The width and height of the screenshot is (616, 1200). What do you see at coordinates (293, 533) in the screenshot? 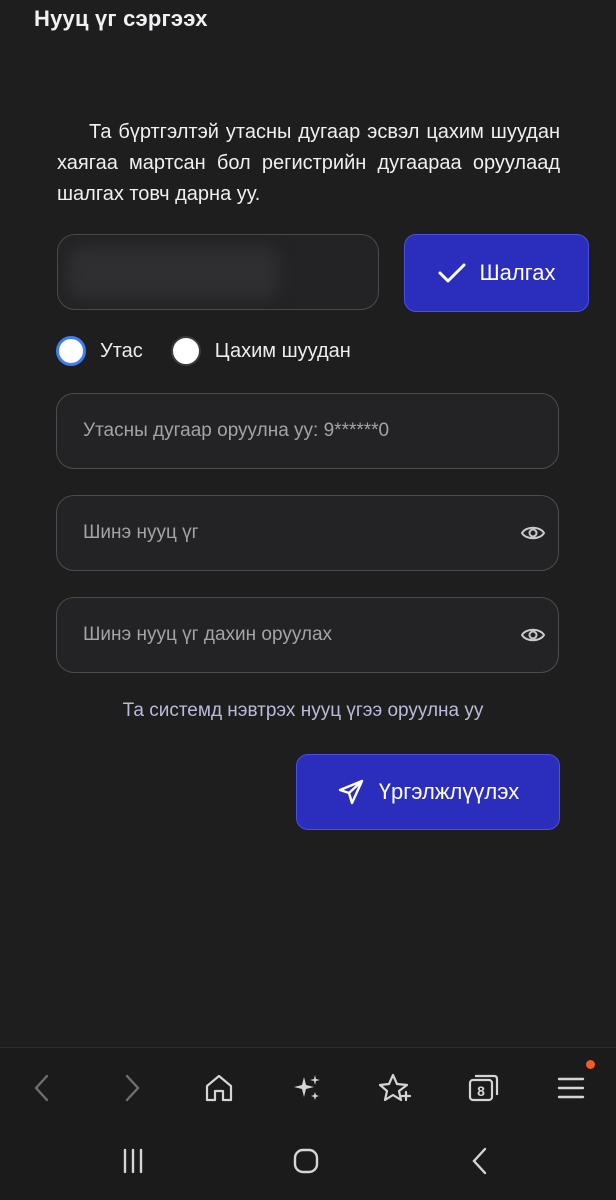
I see `new-password-input` at bounding box center [293, 533].